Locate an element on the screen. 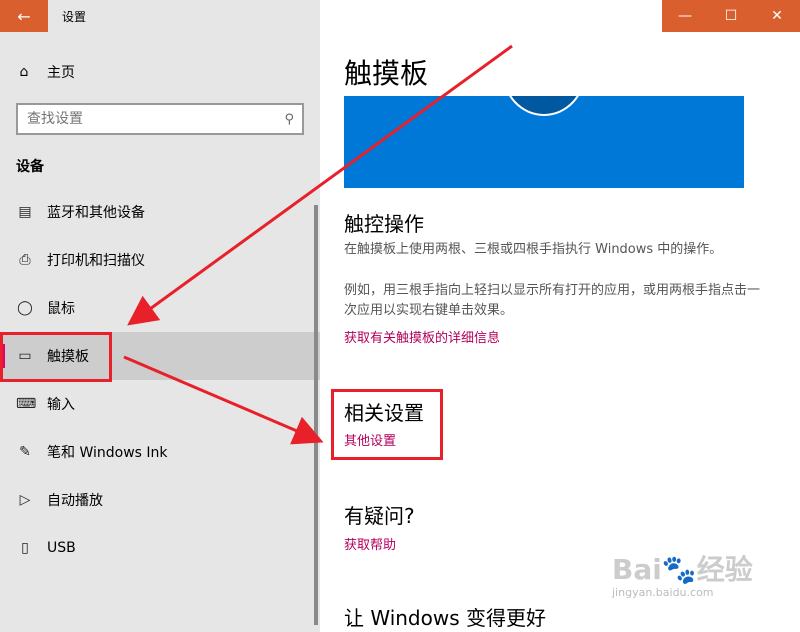 This screenshot has width=800, height=632. section-label: 设备 is located at coordinates (30, 167).